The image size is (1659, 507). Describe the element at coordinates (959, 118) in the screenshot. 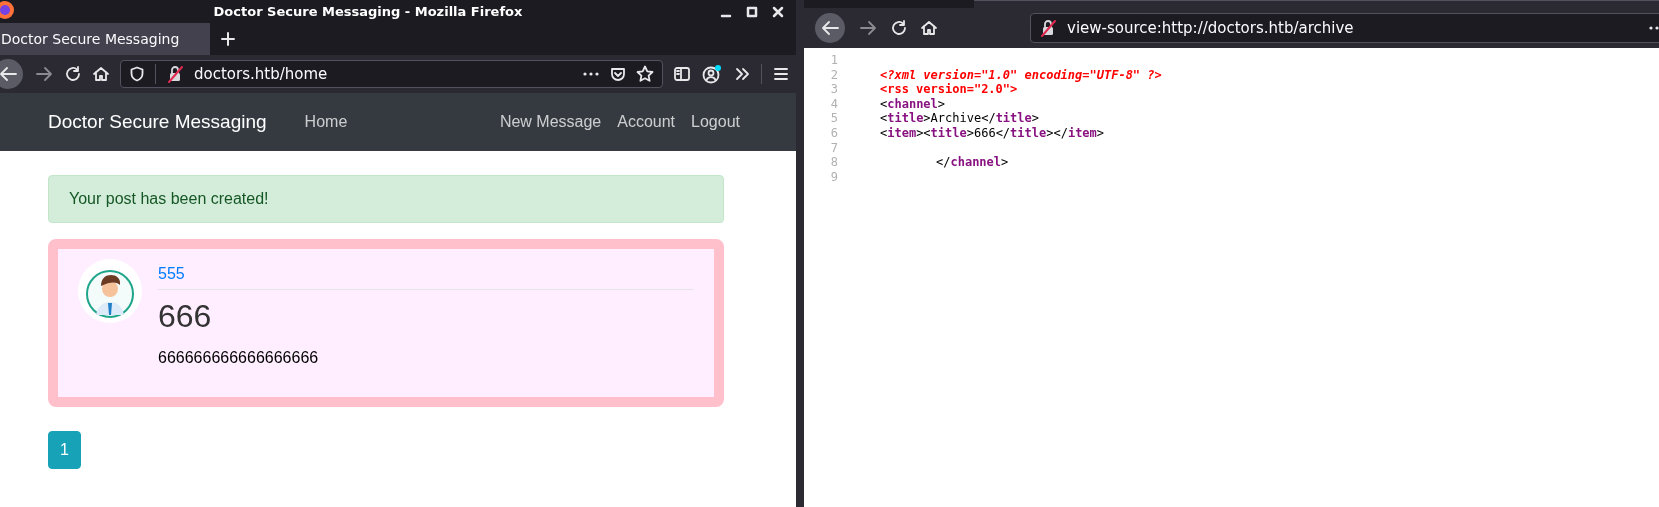

I see `source-code-line: <title>Archive</title>` at that location.